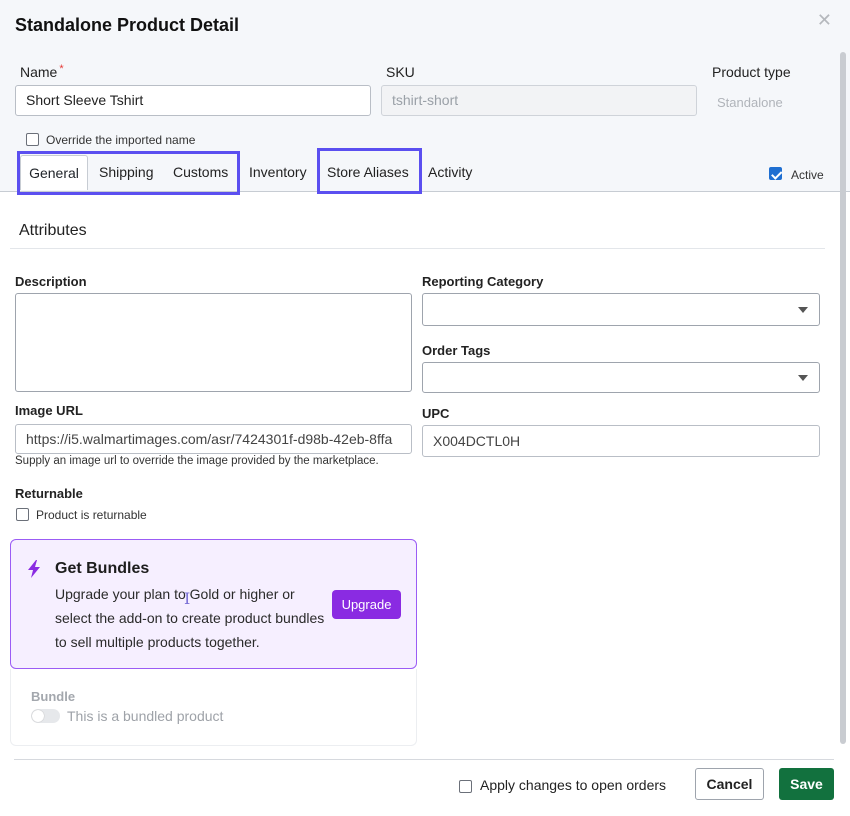 The height and width of the screenshot is (816, 850). Describe the element at coordinates (34, 571) in the screenshot. I see `lightning-bolt-icon` at that location.